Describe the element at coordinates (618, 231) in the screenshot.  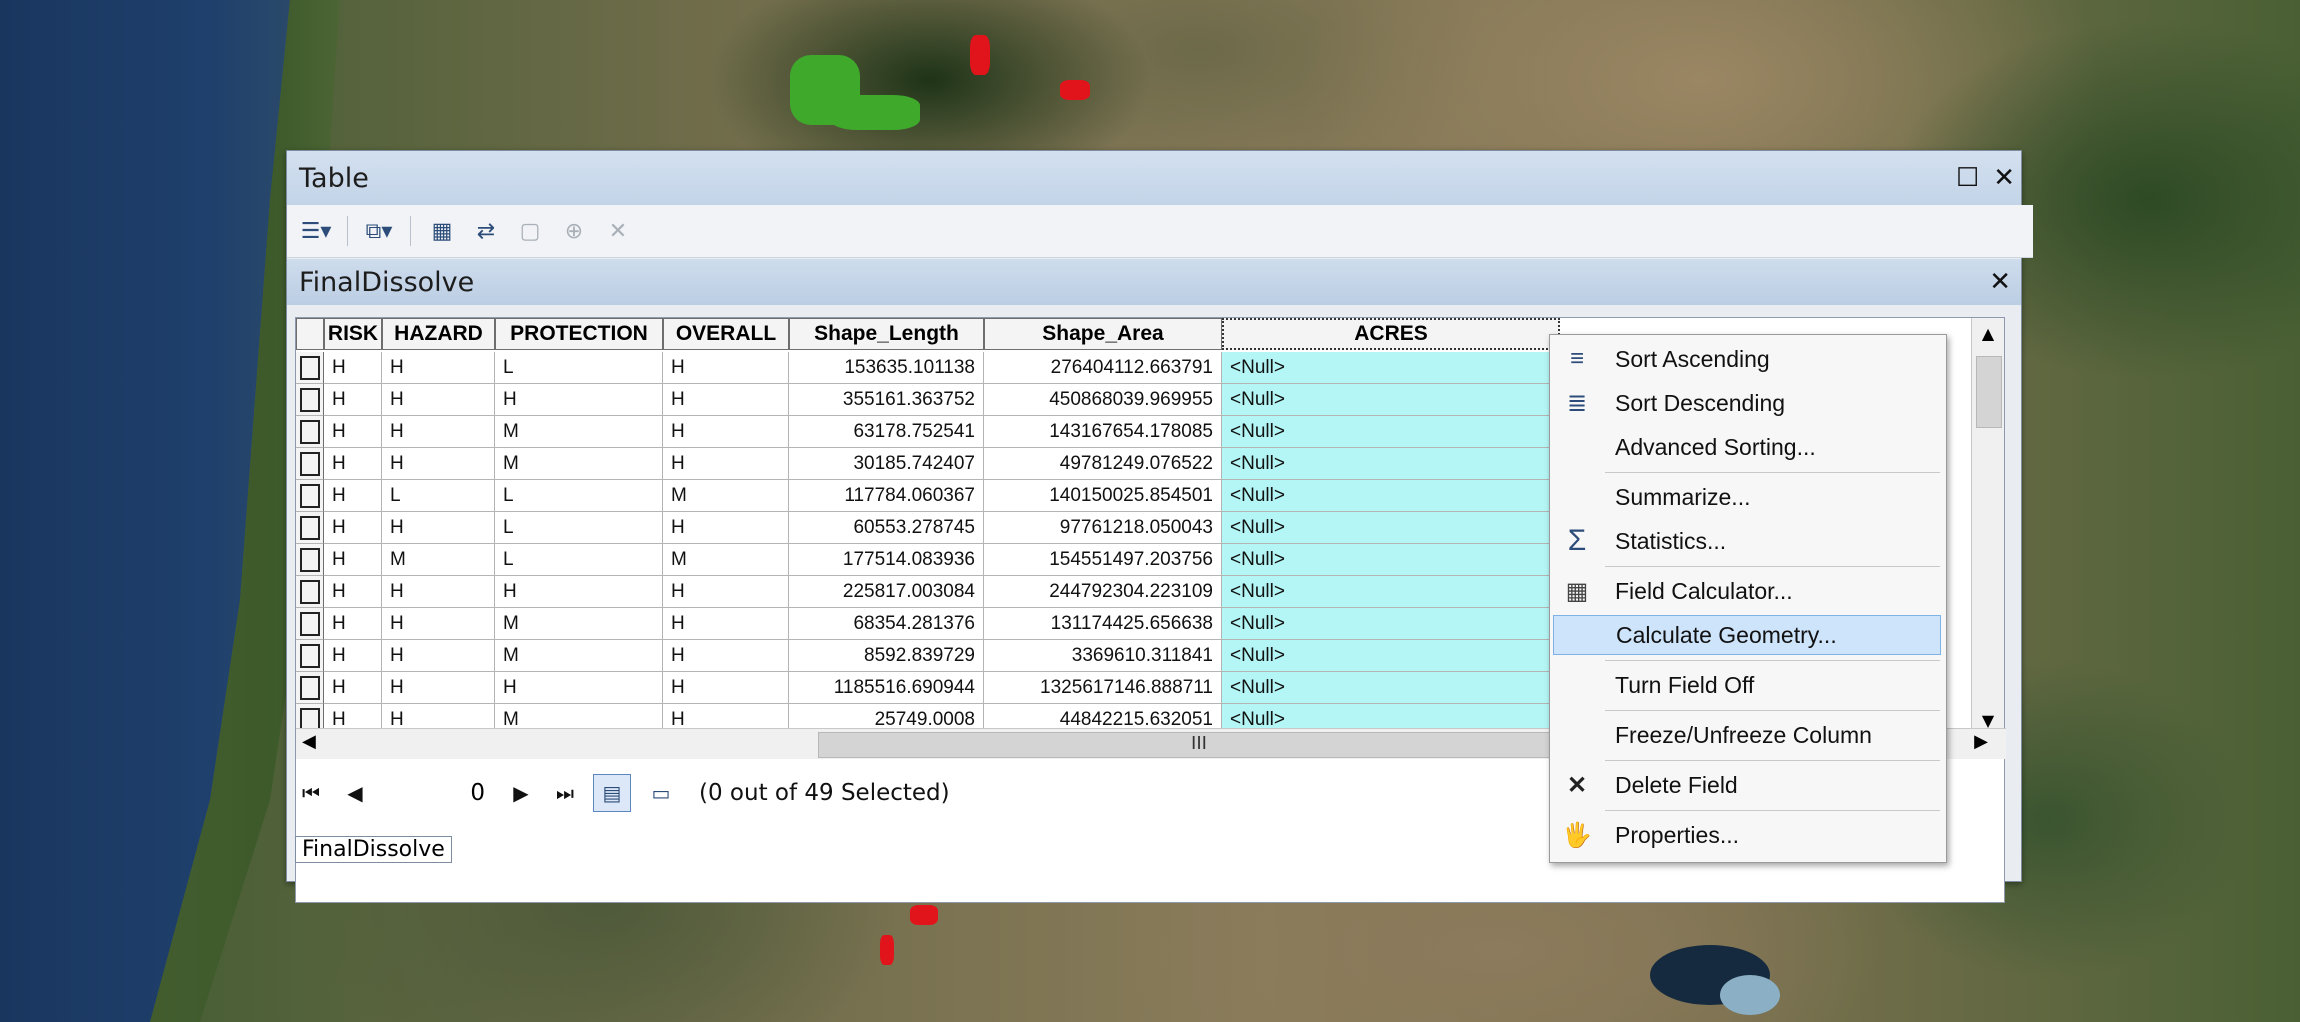
I see `delete-selected-icon: ✕` at that location.